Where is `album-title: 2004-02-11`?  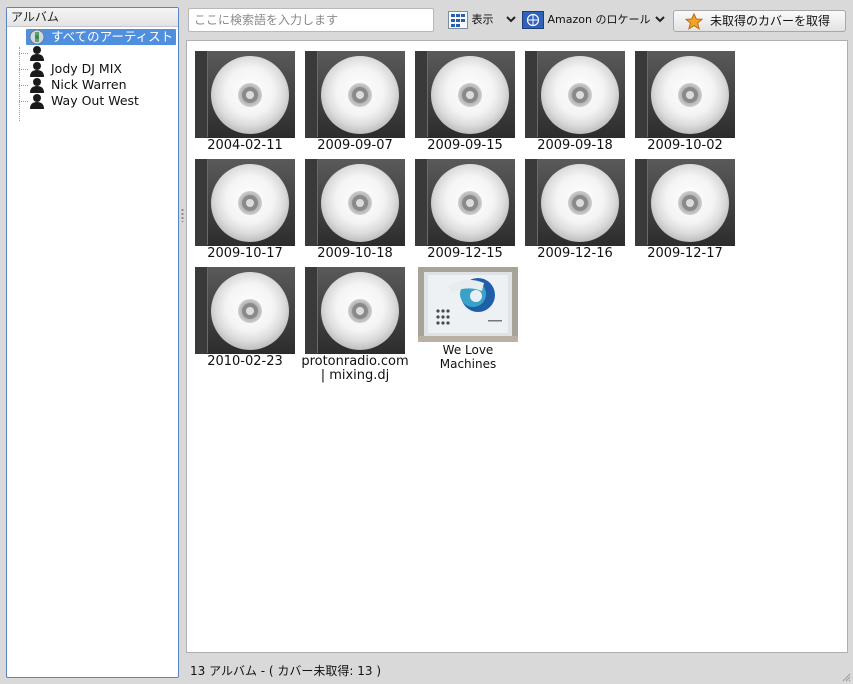 album-title: 2004-02-11 is located at coordinates (245, 145).